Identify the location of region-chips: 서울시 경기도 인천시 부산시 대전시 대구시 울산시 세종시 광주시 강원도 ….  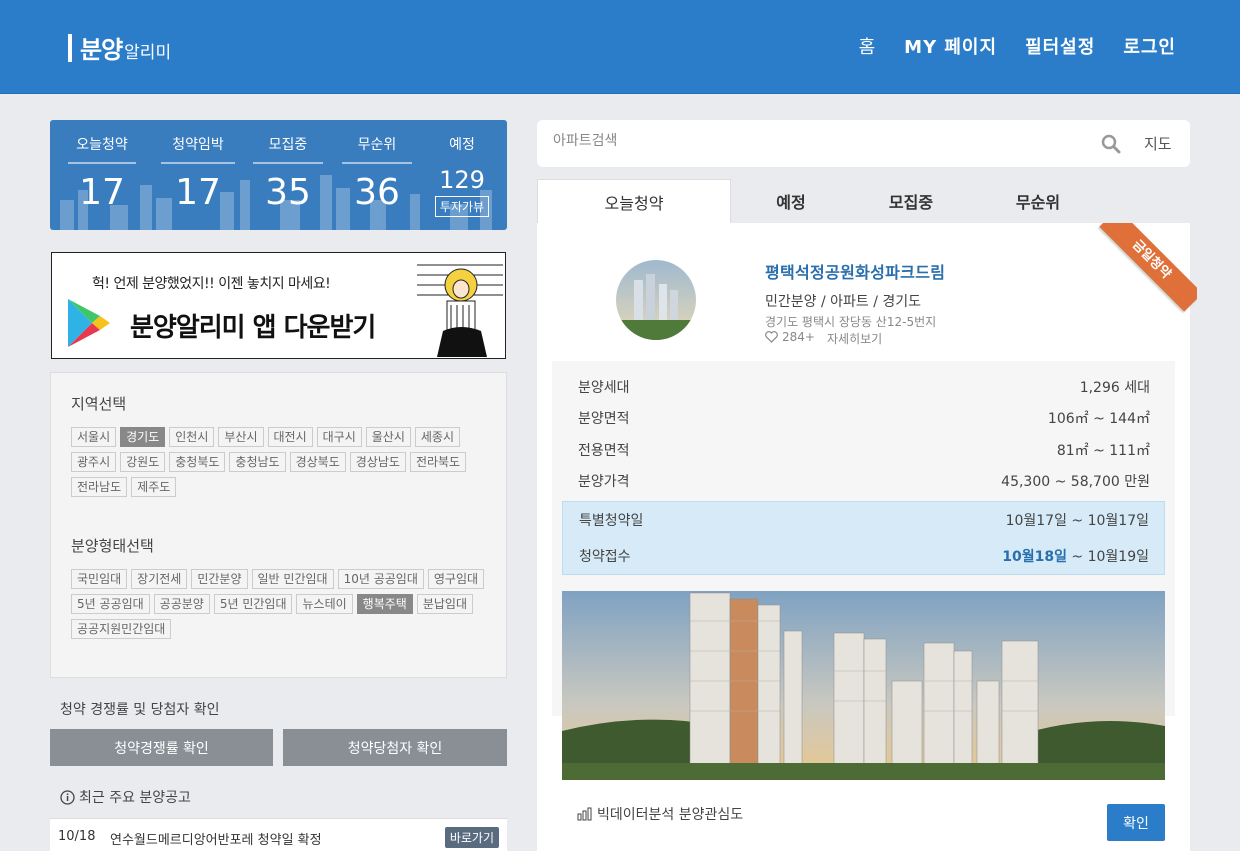
(281, 462).